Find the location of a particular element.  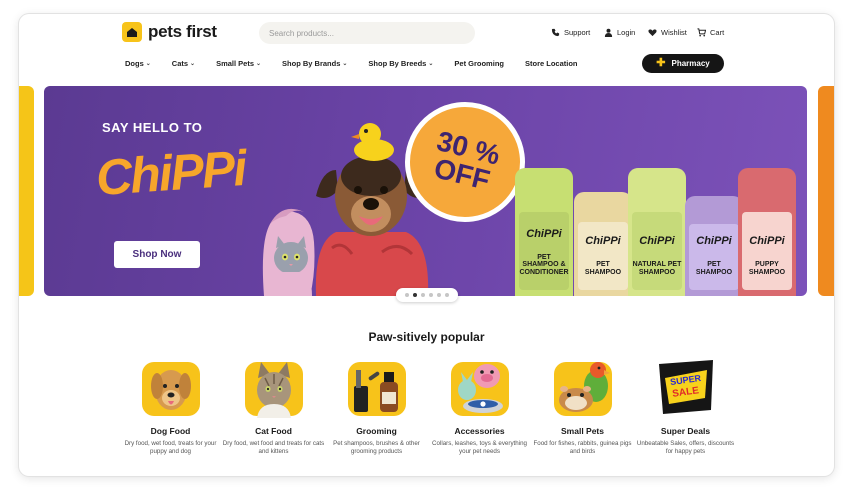

pharmacy-button: ✚ Pharmacy is located at coordinates (683, 63).